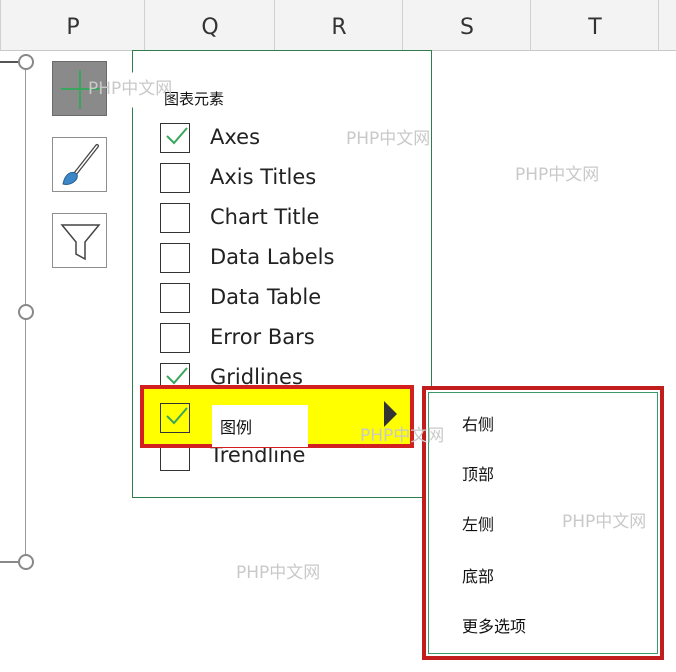  I want to click on checkbox-data-labels, so click(175, 258).